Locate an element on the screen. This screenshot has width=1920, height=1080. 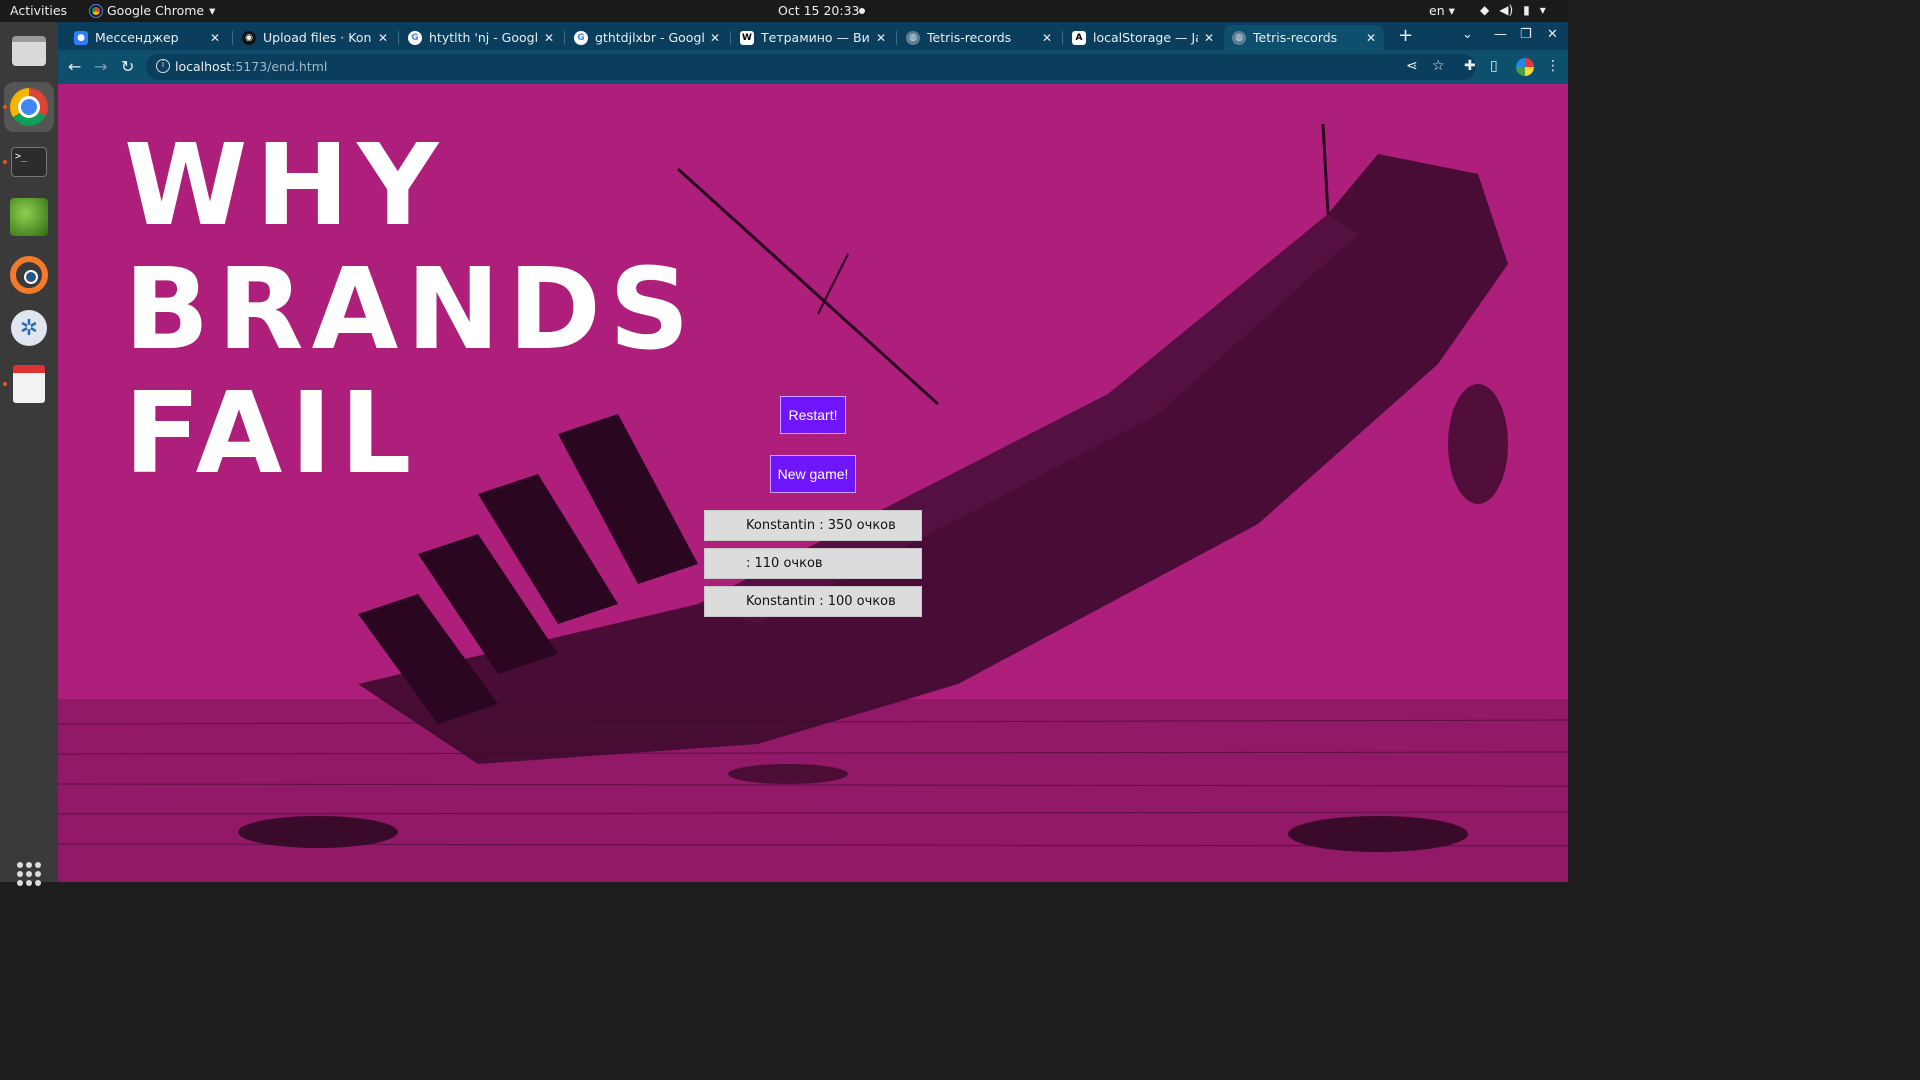
tab-title: localStorage — Jav is located at coordinates (1145, 37).